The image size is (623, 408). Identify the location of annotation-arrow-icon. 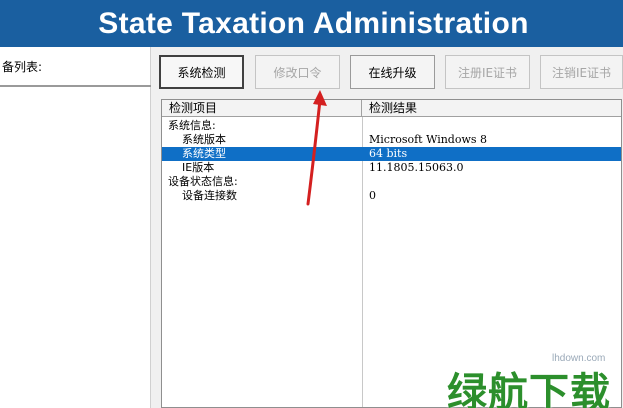
(316, 148).